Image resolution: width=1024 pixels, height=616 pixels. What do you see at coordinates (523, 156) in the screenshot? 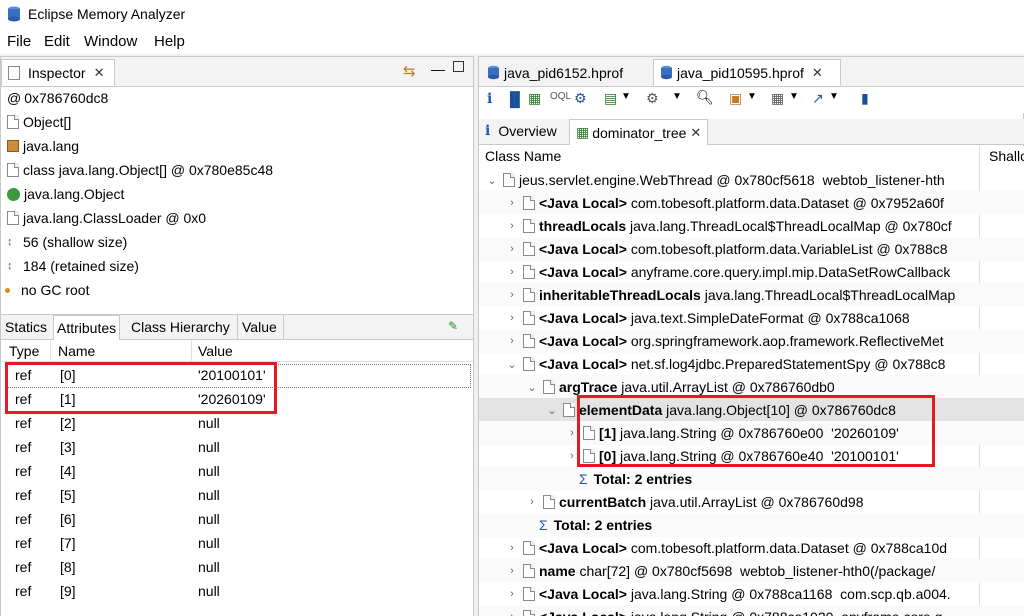
I see `col-class-name: Class Name` at bounding box center [523, 156].